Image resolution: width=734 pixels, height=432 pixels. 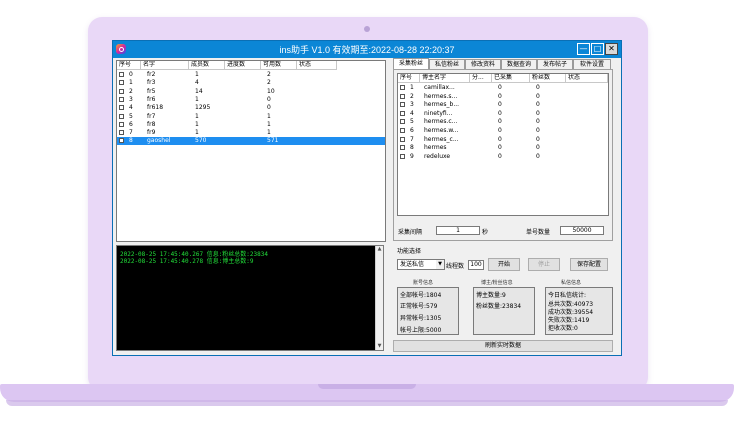 I want to click on account-normal: 正常帐号:579, so click(x=419, y=306).